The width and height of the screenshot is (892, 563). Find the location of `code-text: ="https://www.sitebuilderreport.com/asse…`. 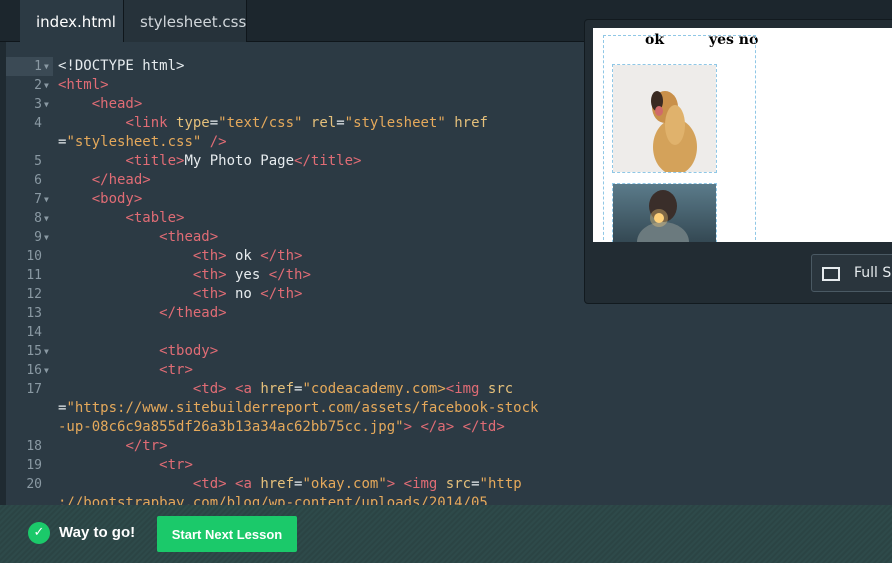

code-text: ="https://www.sitebuilderreport.com/asse… is located at coordinates (298, 408).